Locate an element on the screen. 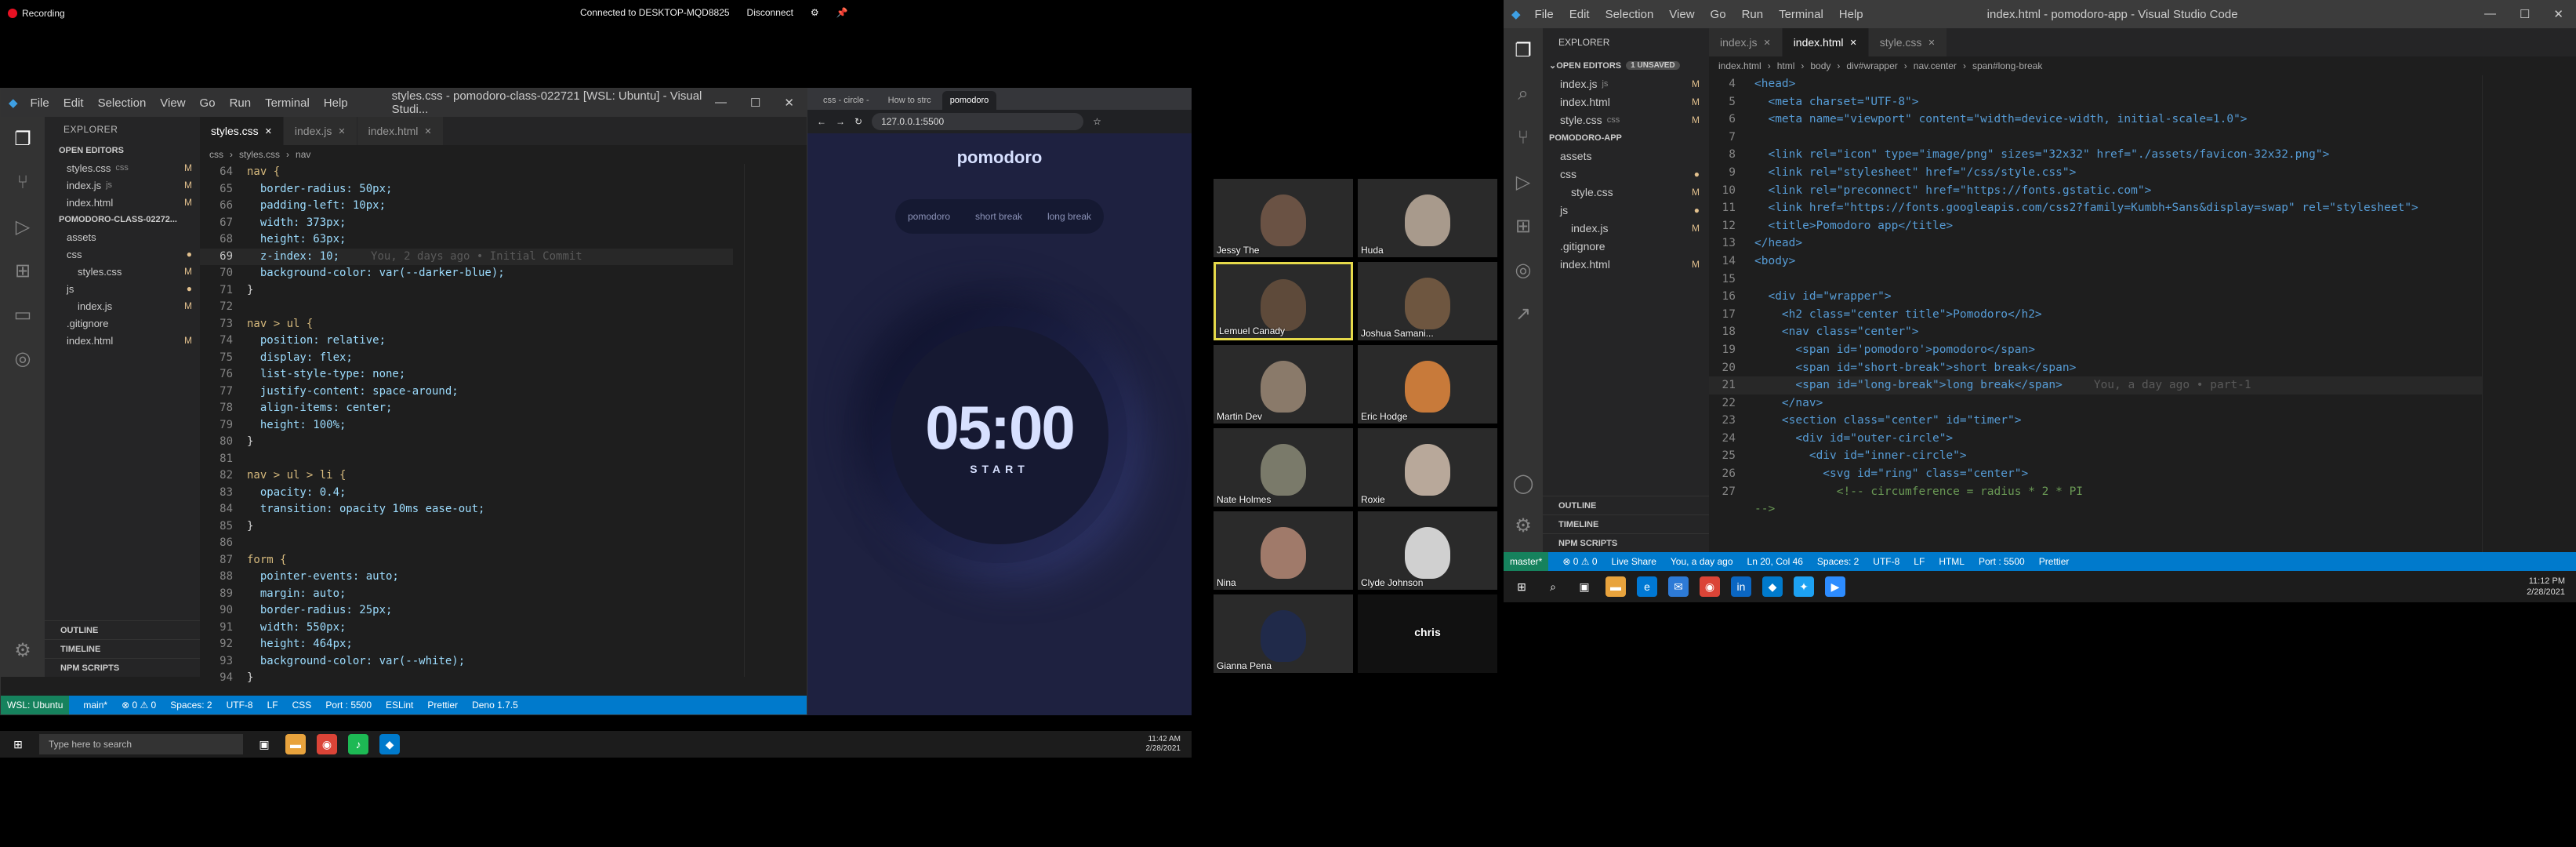 The height and width of the screenshot is (847, 2576). editor-tab: index.html ✕ is located at coordinates (400, 131).